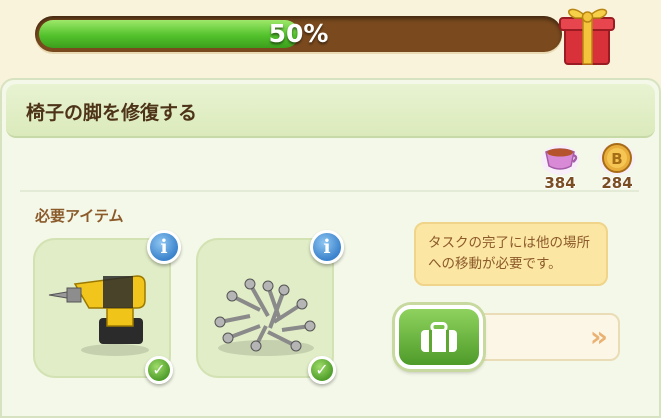  I want to click on progress-label: 50%, so click(298, 33).